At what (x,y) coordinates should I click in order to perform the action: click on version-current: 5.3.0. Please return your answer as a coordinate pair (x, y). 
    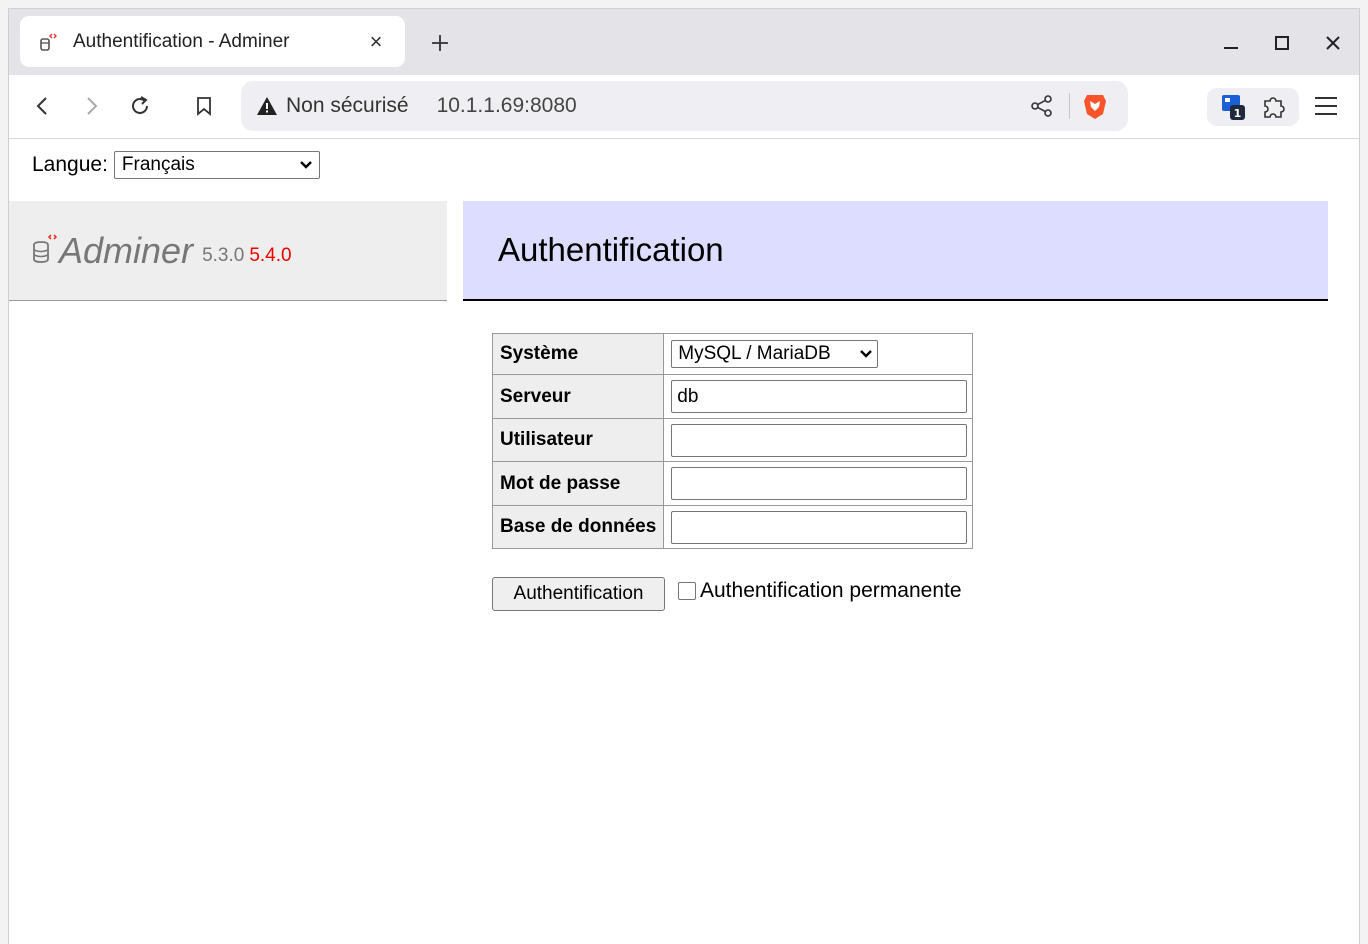
    Looking at the image, I should click on (223, 255).